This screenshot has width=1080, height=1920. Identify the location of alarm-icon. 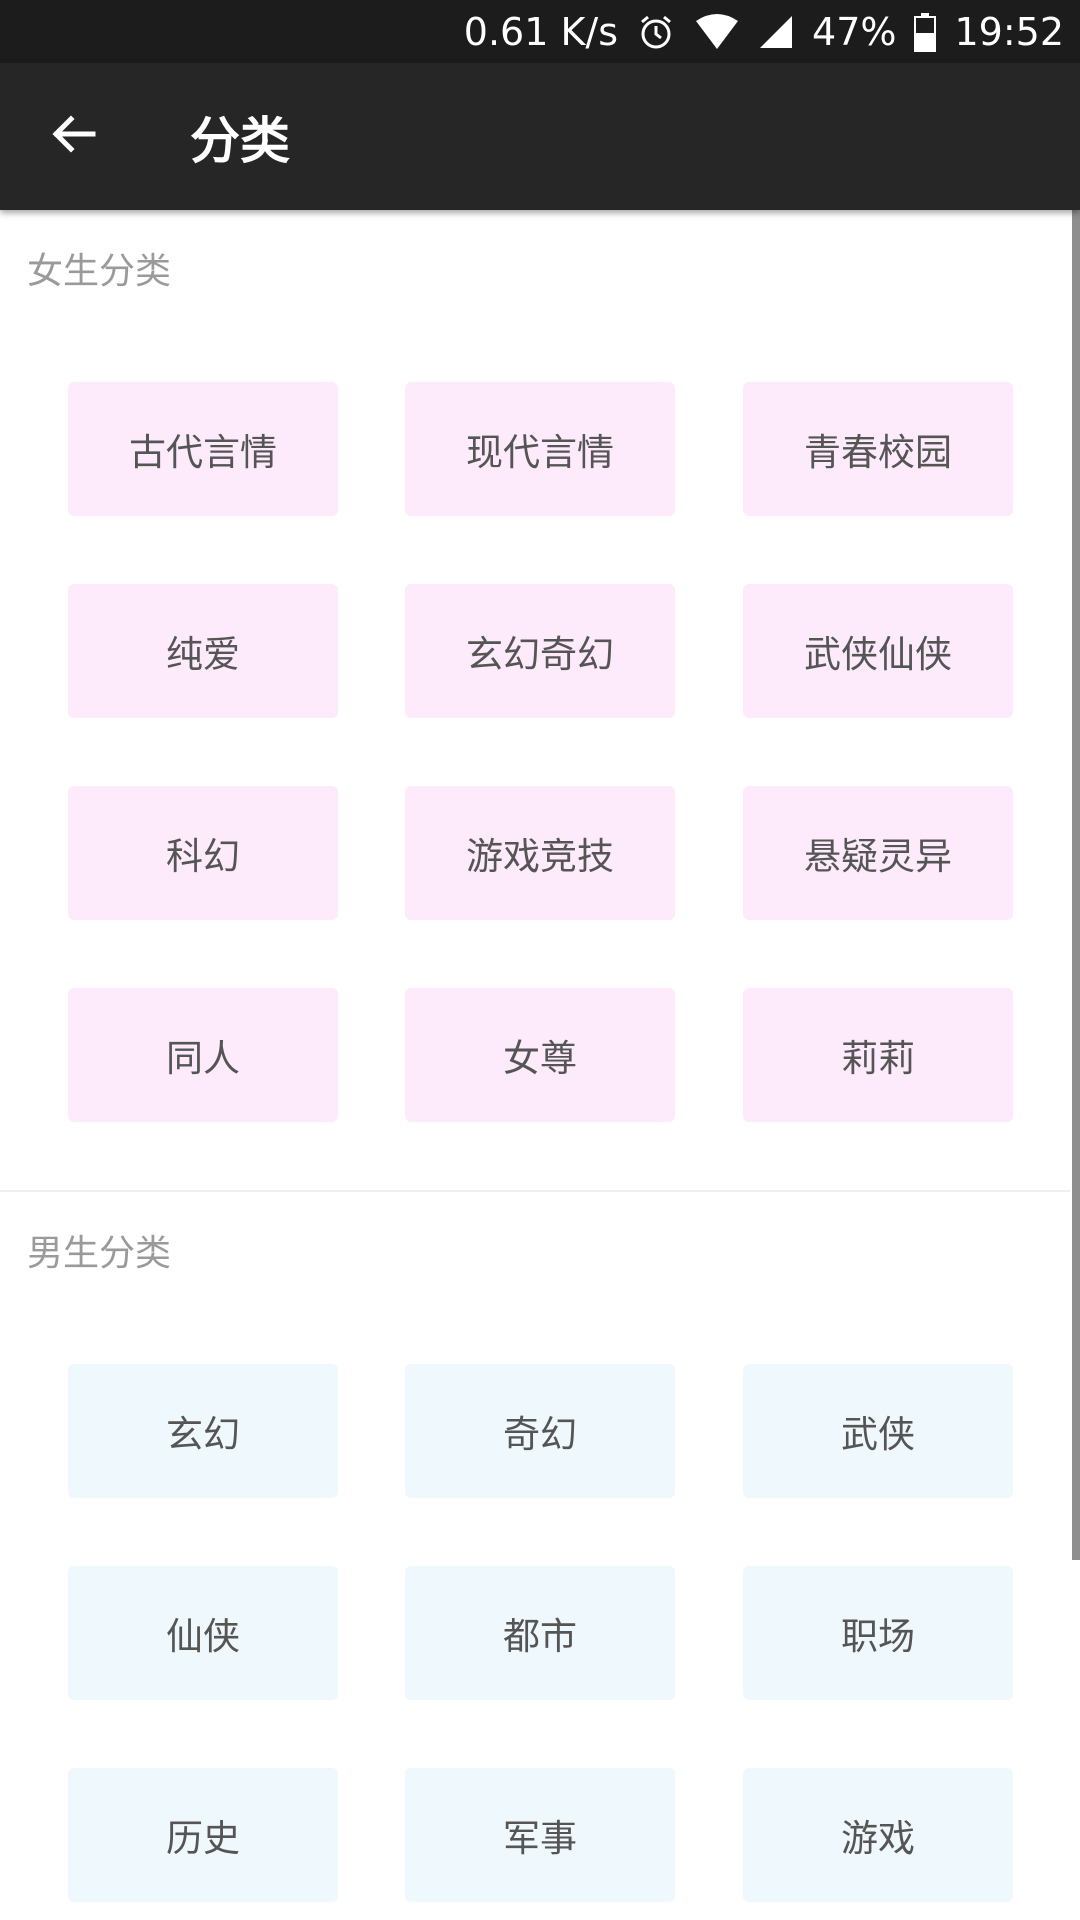
(656, 32).